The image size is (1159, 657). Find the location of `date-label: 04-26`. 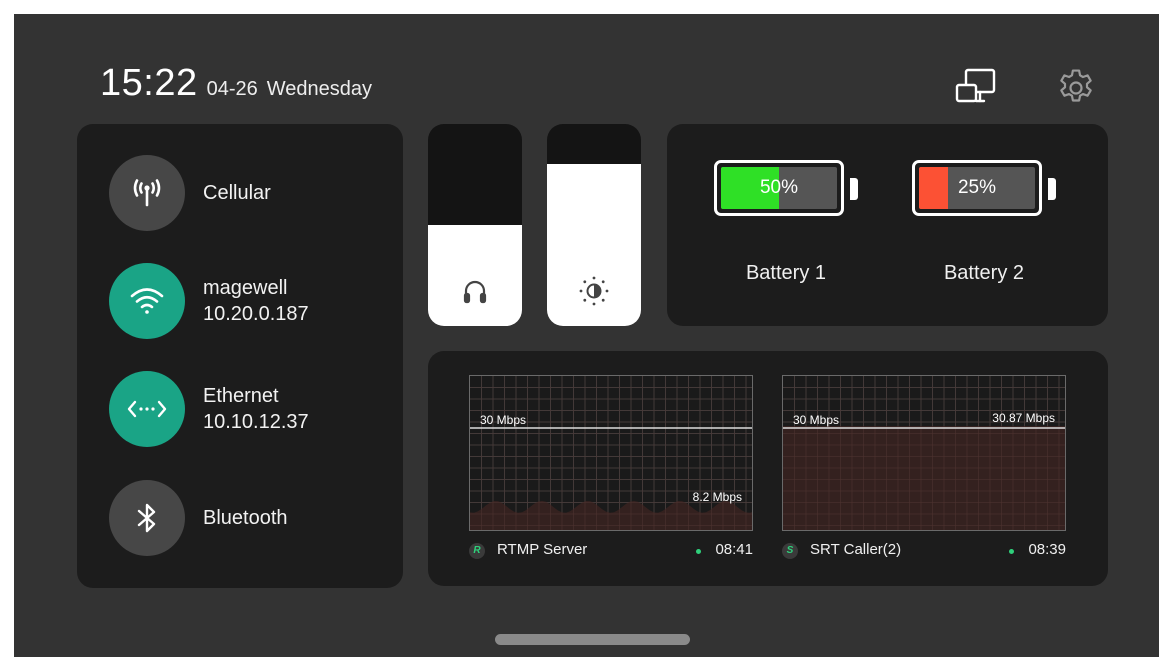

date-label: 04-26 is located at coordinates (232, 89).